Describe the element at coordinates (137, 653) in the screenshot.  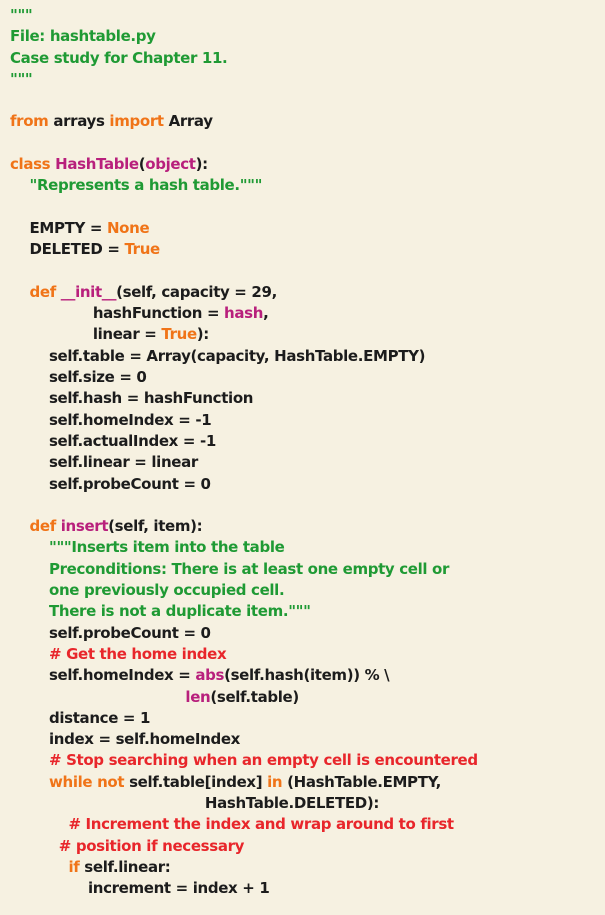
I see `code-token: # Get the home index` at that location.